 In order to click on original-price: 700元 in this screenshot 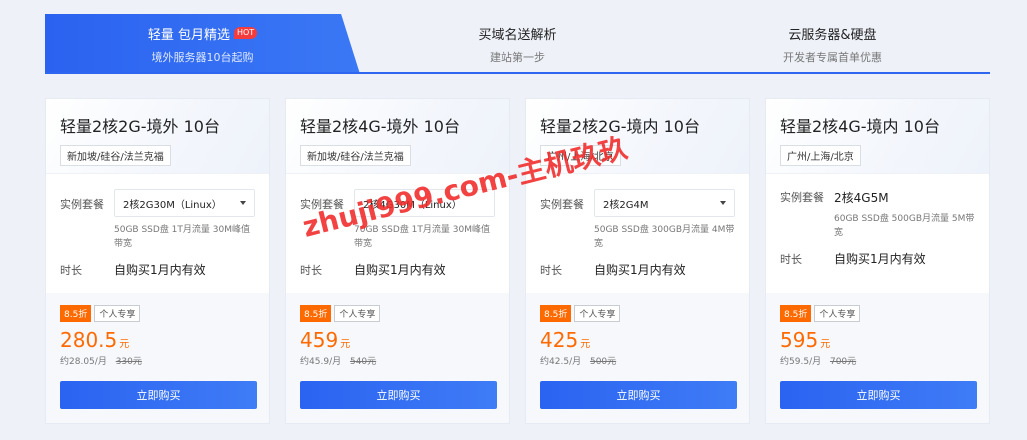, I will do `click(843, 362)`.